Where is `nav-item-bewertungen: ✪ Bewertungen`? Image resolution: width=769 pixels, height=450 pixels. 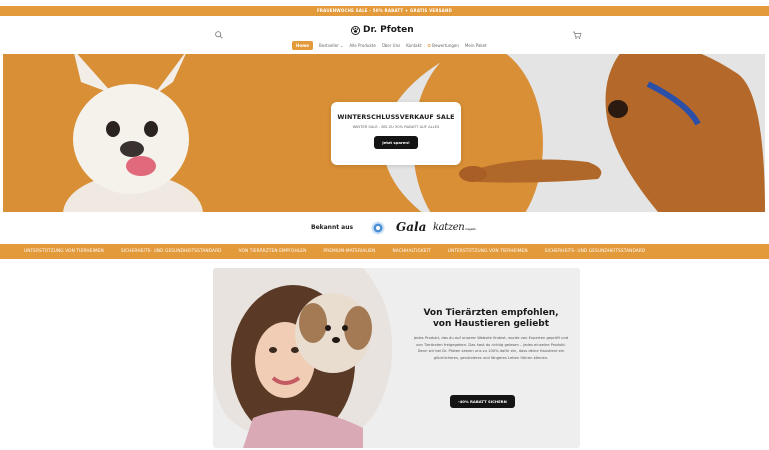
nav-item-bewertungen: ✪ Bewertungen is located at coordinates (443, 45).